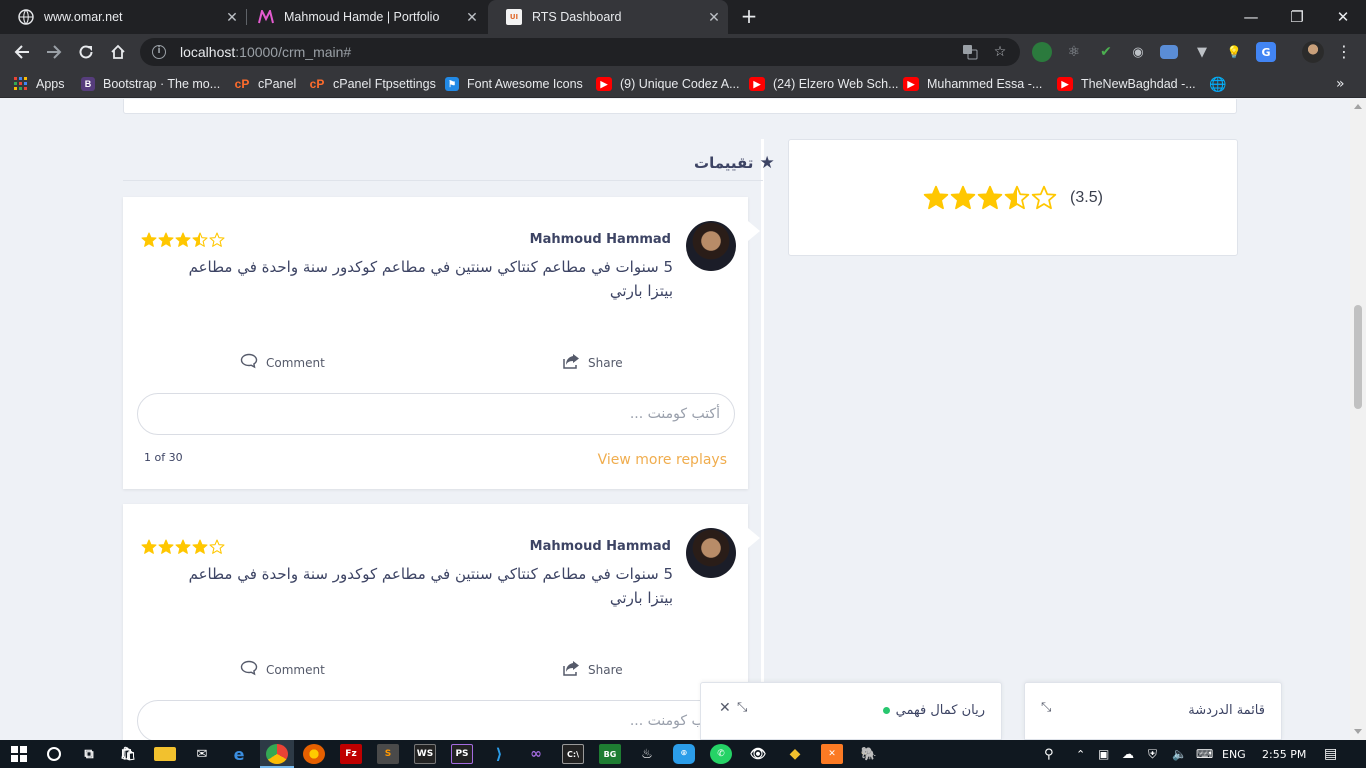 The image size is (1366, 768). I want to click on new-tab-button: +, so click(749, 17).